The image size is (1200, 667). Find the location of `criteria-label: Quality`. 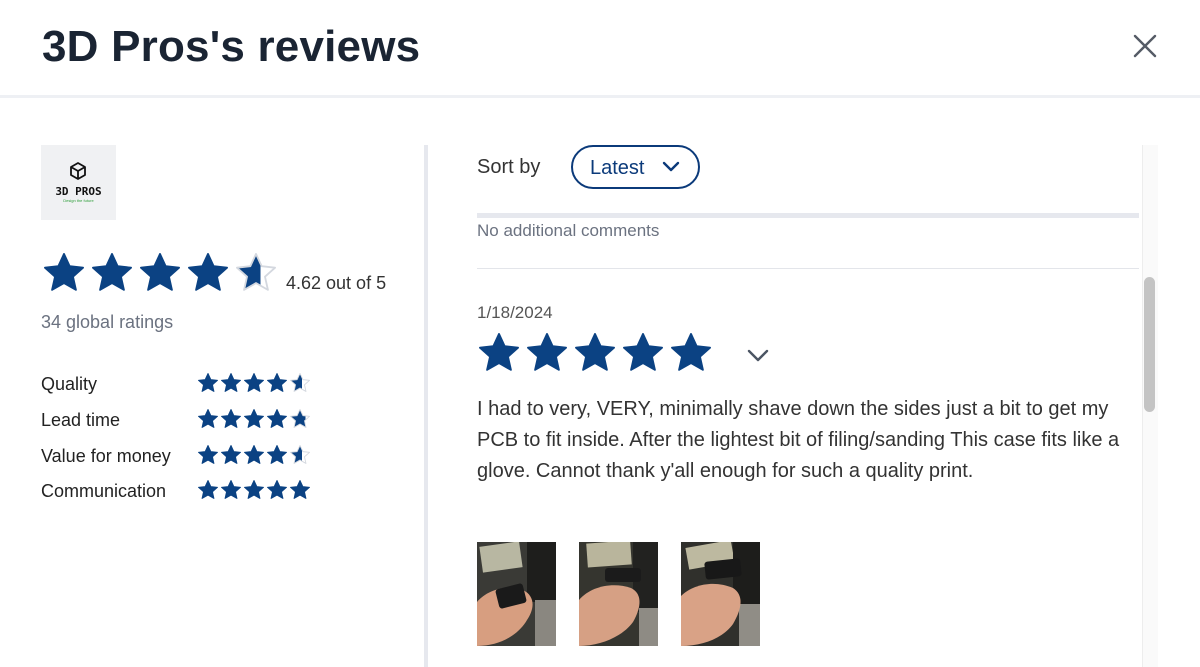

criteria-label: Quality is located at coordinates (69, 384).